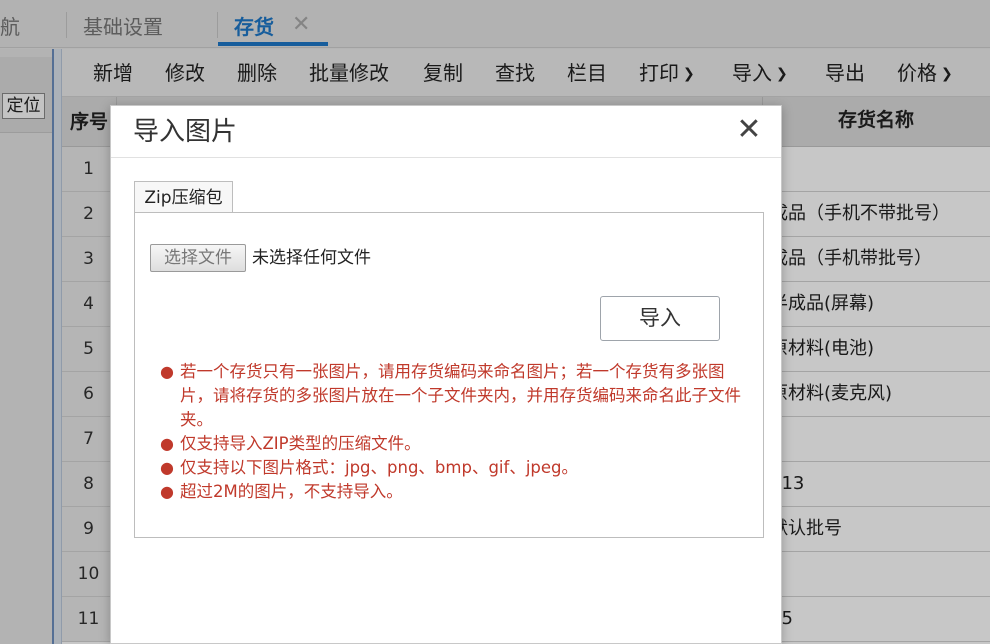 Image resolution: width=990 pixels, height=644 pixels. I want to click on note-text: 仅支持导入ZIP类型的压缩文件。, so click(300, 443).